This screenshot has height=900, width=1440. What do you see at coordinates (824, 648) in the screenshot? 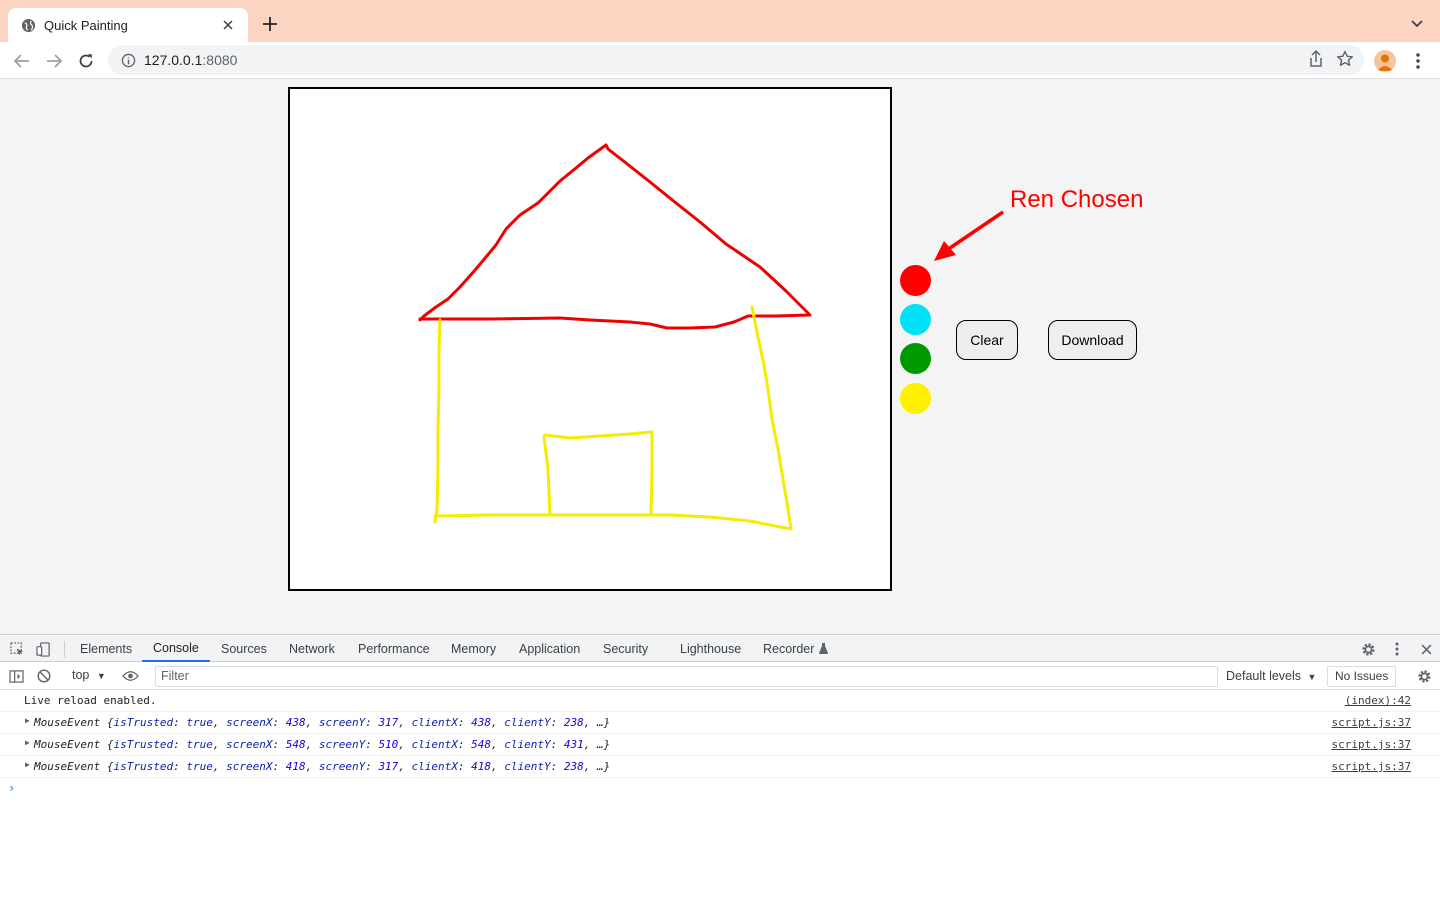
I see `flask-icon` at bounding box center [824, 648].